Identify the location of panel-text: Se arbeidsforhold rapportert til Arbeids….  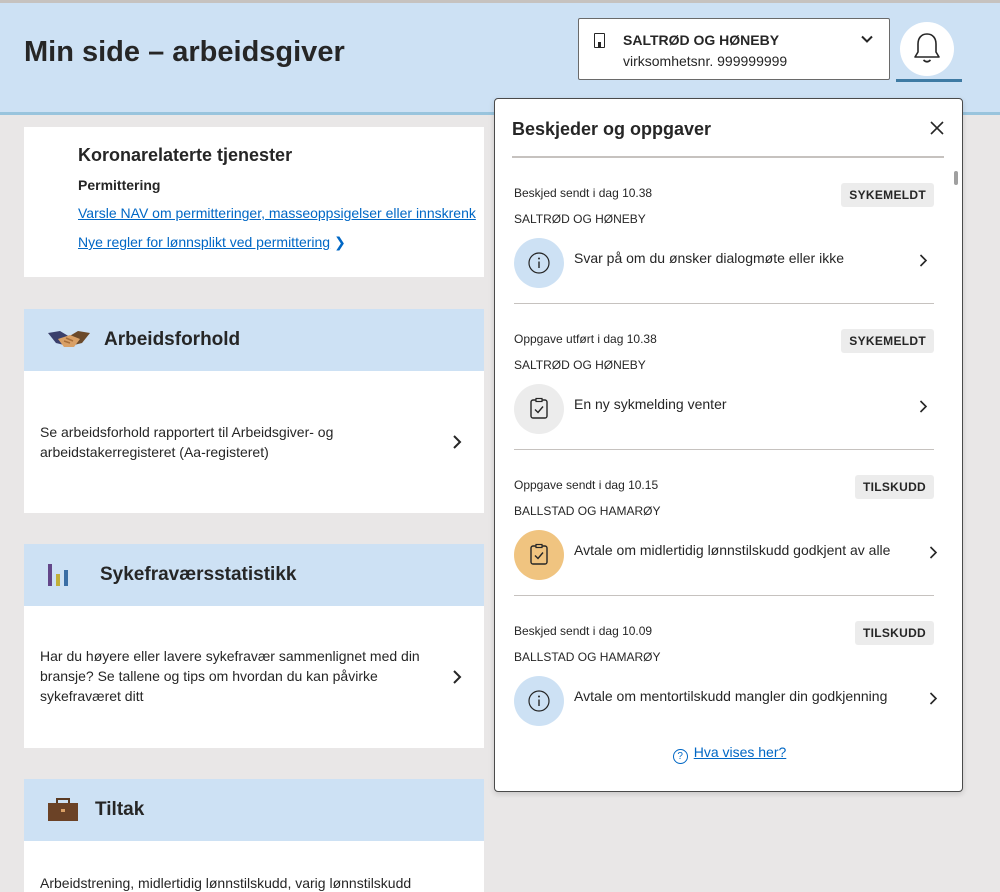
(187, 442).